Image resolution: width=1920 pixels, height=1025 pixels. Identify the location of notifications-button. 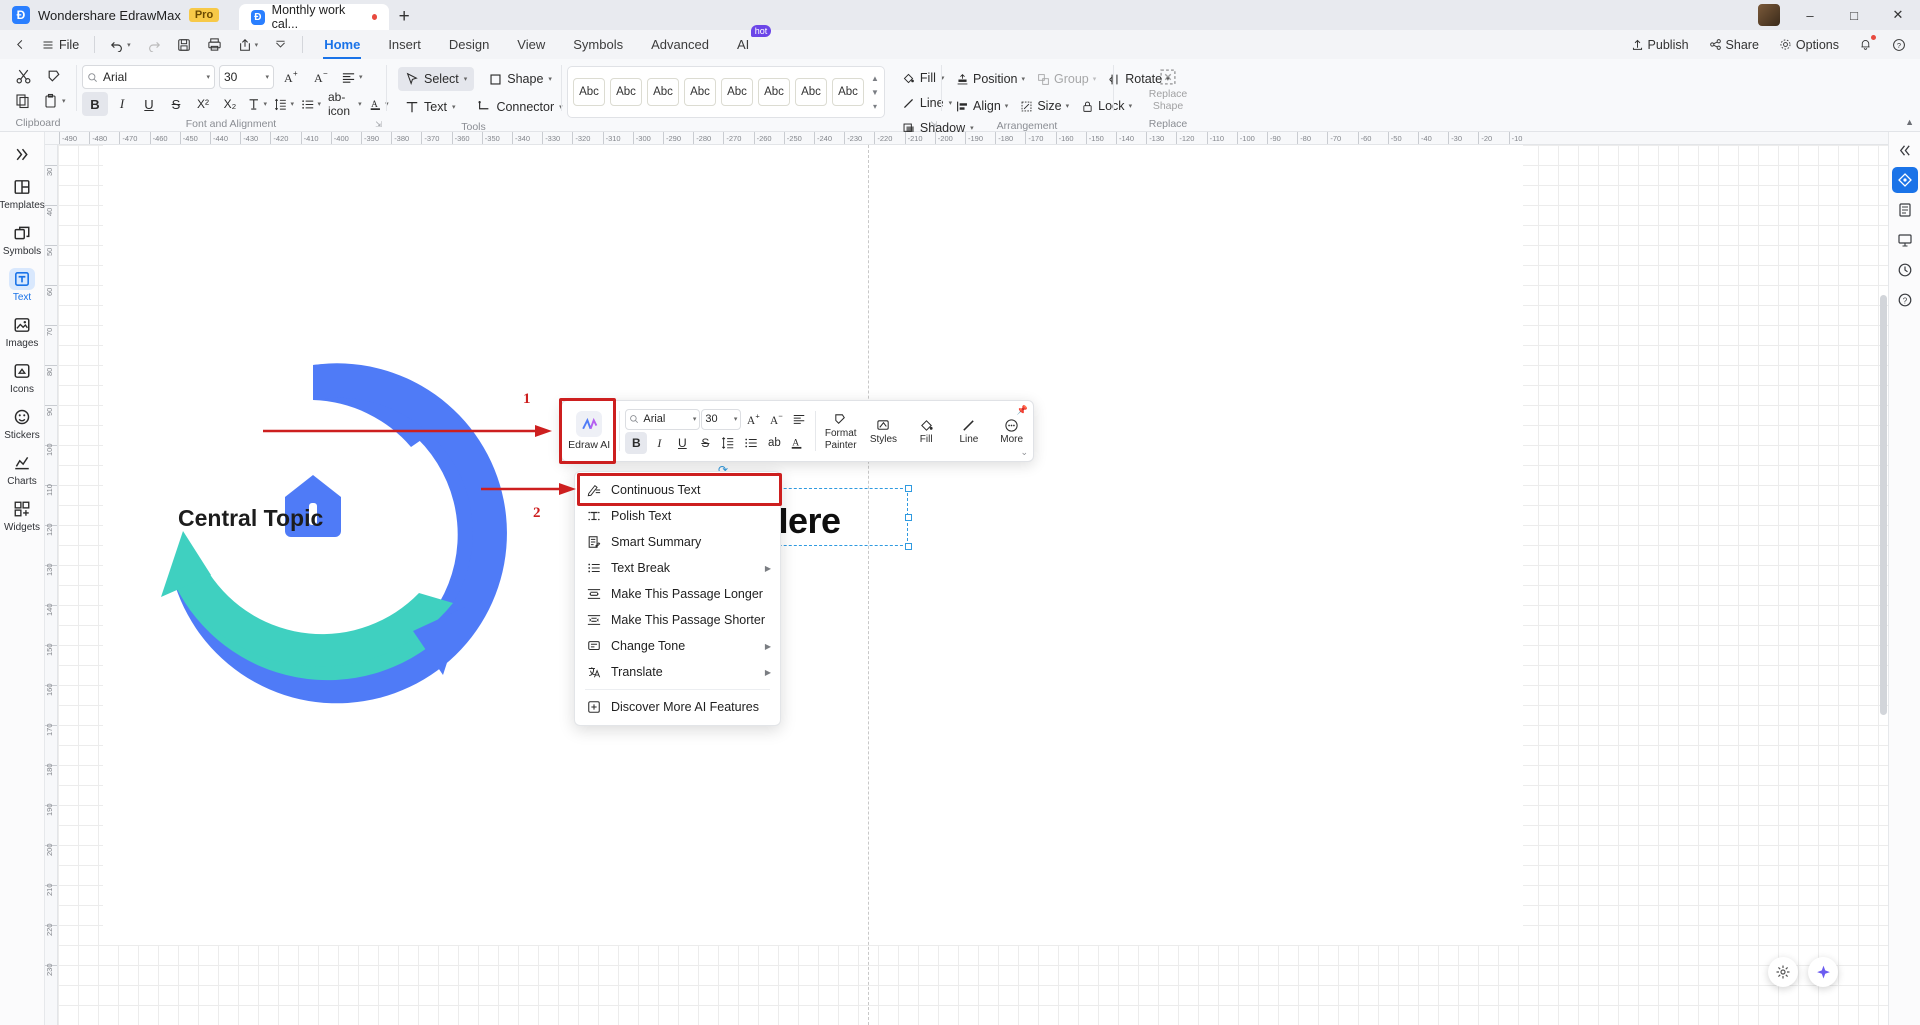
(1865, 45).